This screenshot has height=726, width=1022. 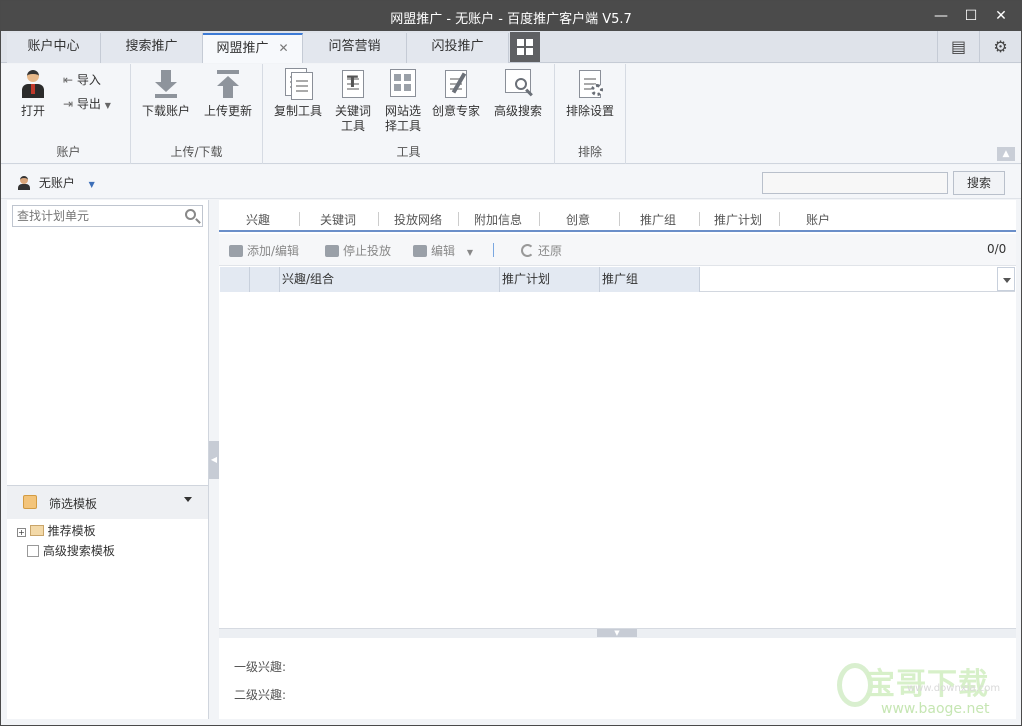 What do you see at coordinates (550, 279) in the screenshot?
I see `column-promo-plan: 推广计划` at bounding box center [550, 279].